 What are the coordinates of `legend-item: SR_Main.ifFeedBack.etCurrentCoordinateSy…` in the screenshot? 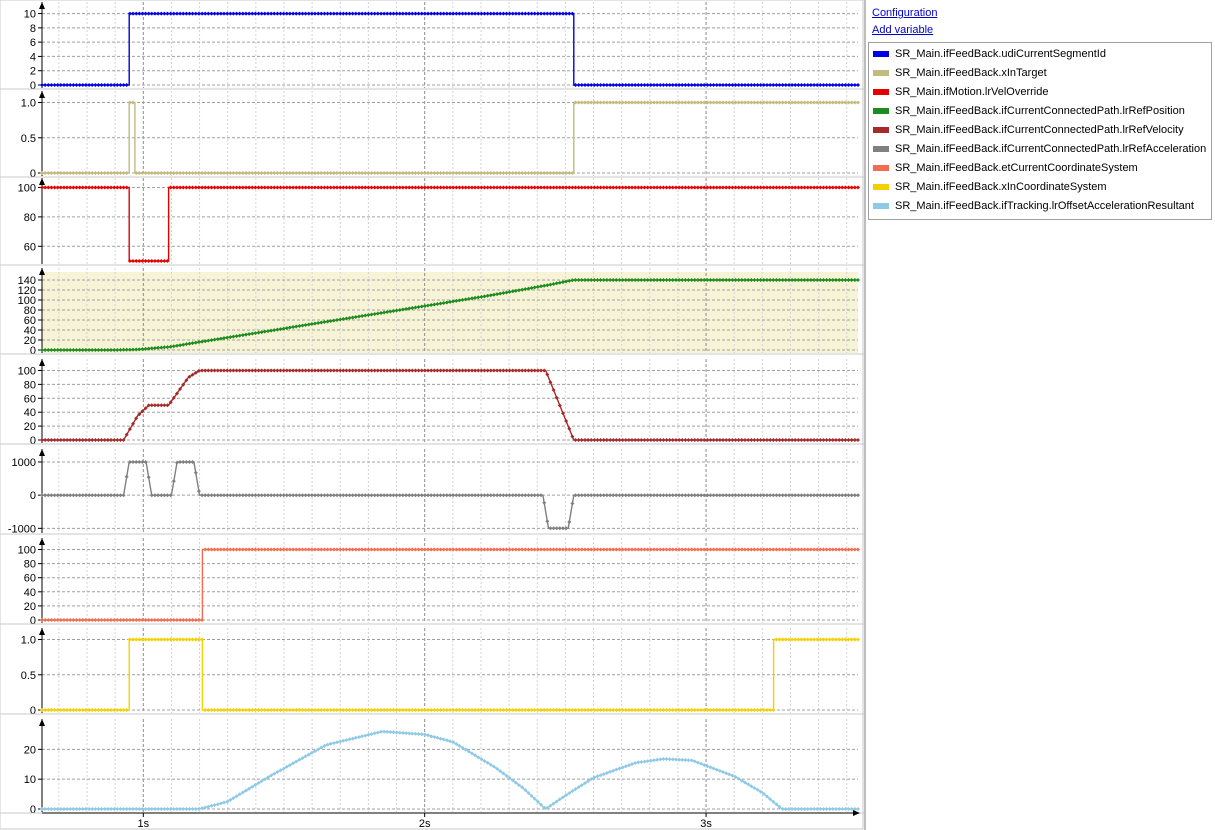 It's located at (1005, 167).